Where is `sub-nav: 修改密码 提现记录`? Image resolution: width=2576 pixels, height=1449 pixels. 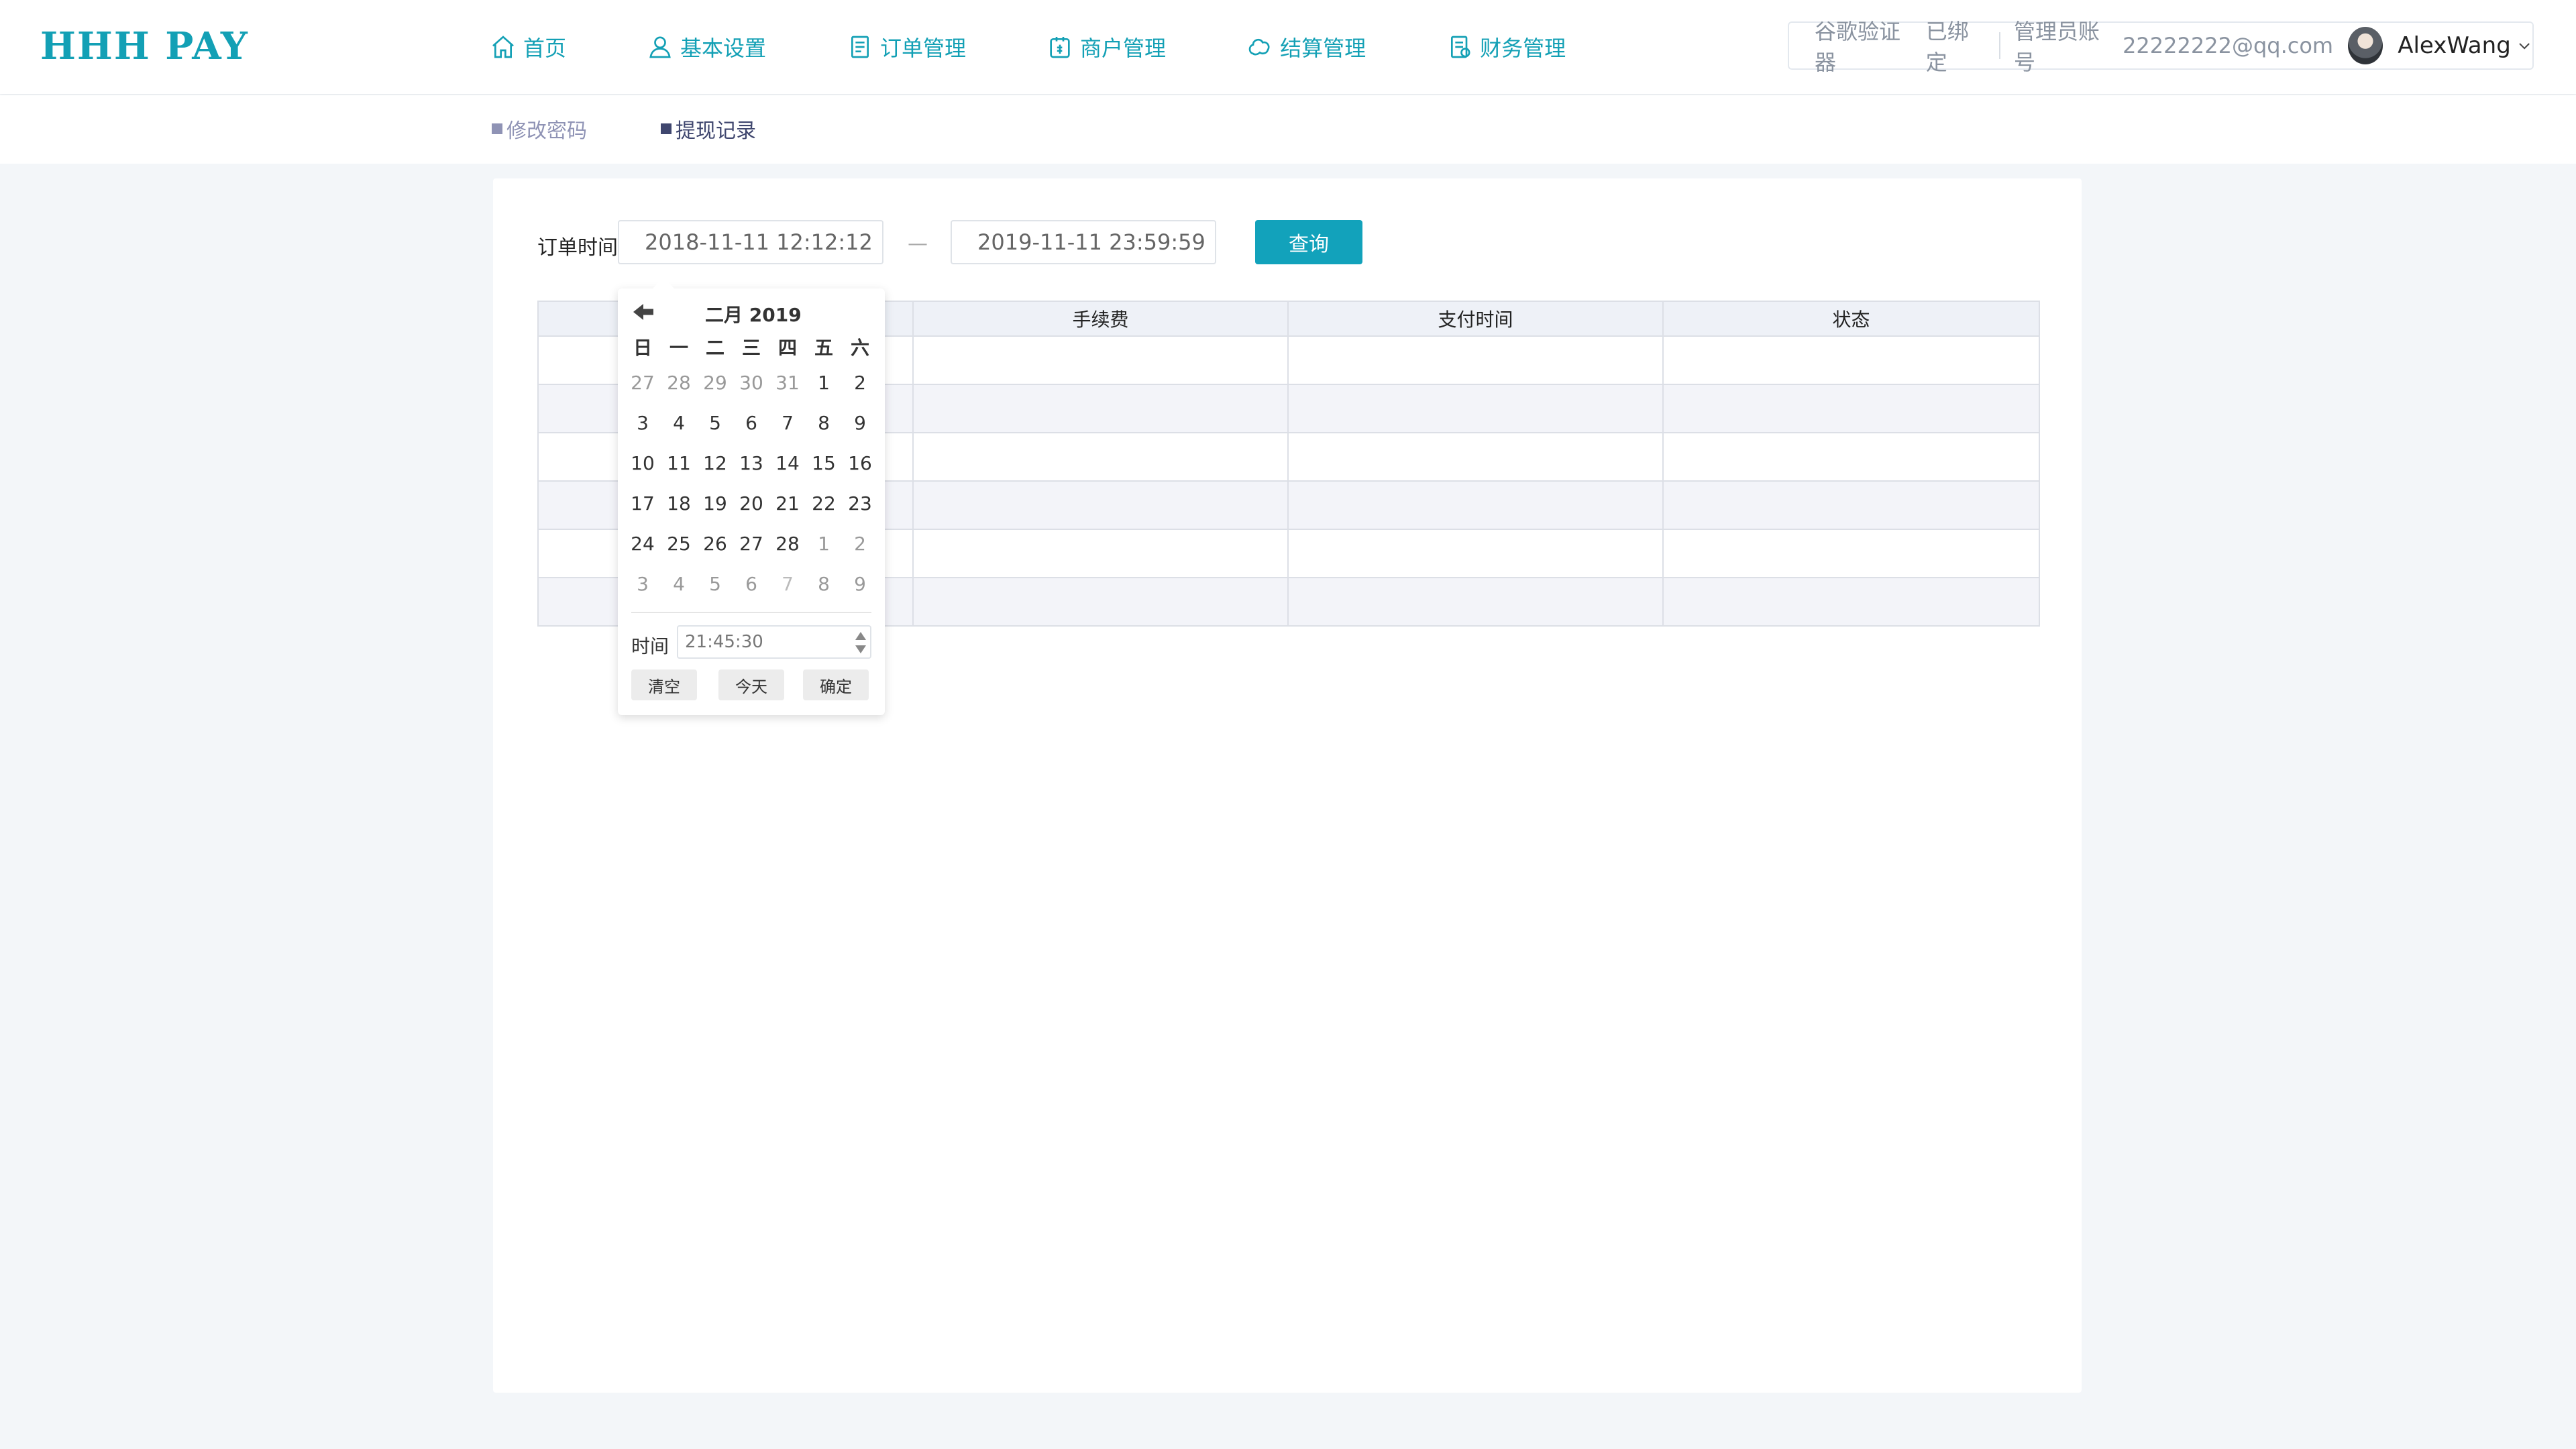
sub-nav: 修改密码 提现记录 is located at coordinates (1288, 129).